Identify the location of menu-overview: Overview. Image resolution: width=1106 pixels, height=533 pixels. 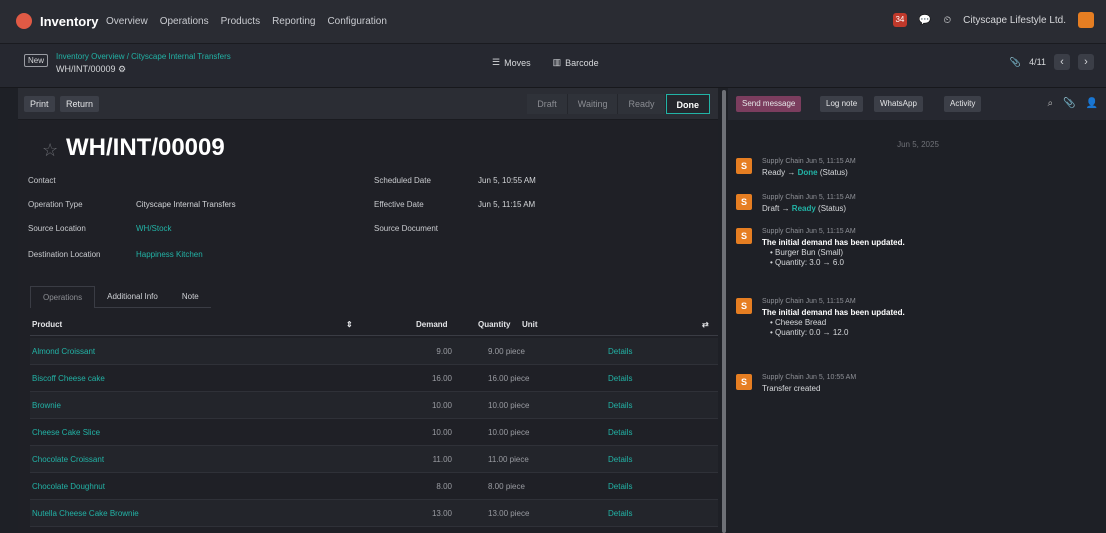
(127, 21).